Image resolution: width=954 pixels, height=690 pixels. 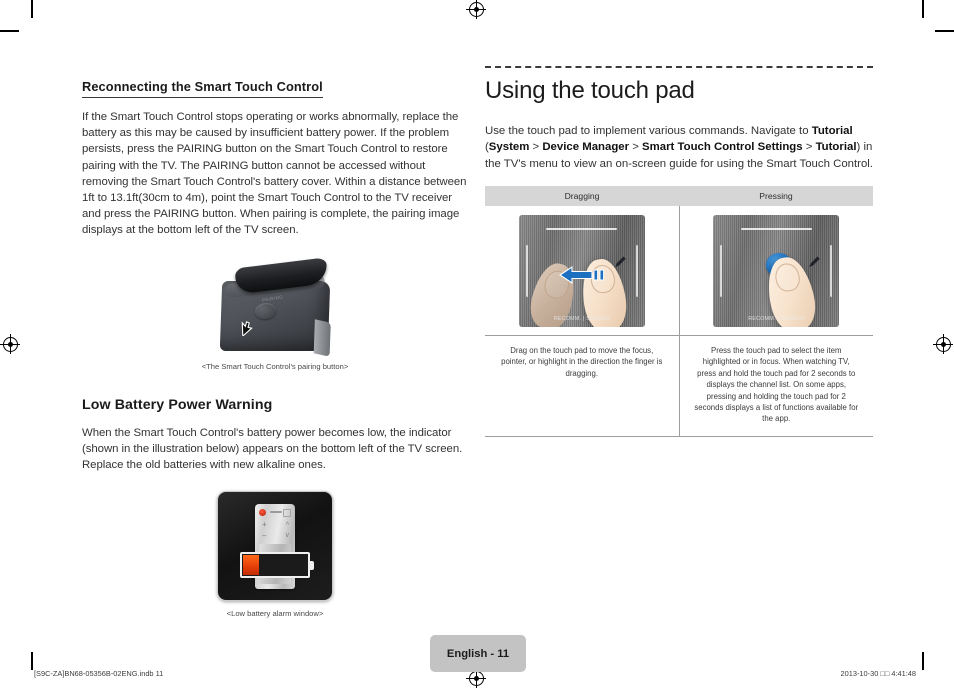 I want to click on chevron-up-icon: ^, so click(x=287, y=526).